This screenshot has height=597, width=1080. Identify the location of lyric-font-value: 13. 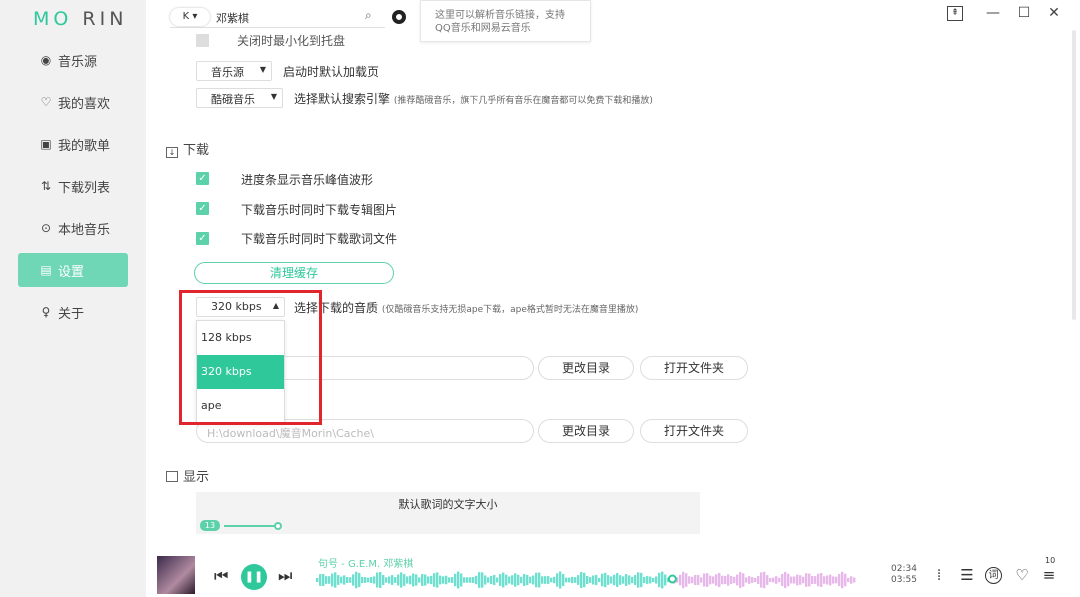
(210, 525).